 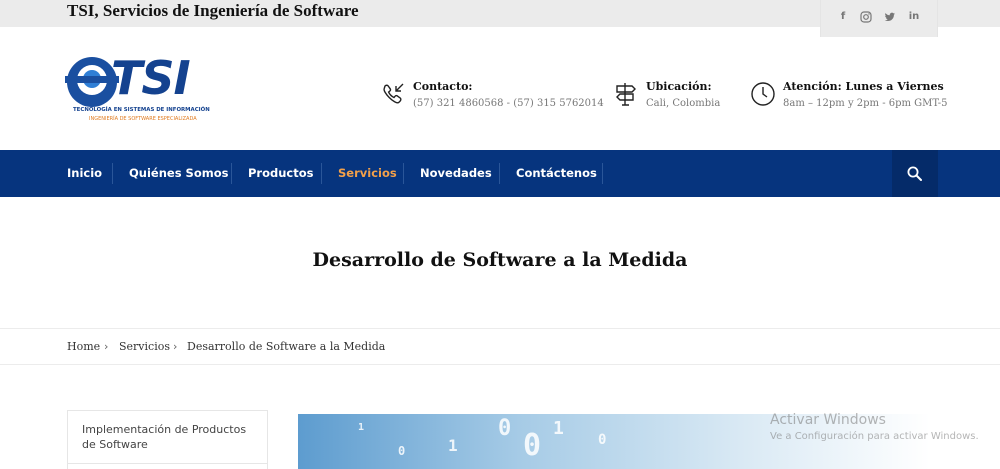 What do you see at coordinates (280, 173) in the screenshot?
I see `nav-item-productos: Productos` at bounding box center [280, 173].